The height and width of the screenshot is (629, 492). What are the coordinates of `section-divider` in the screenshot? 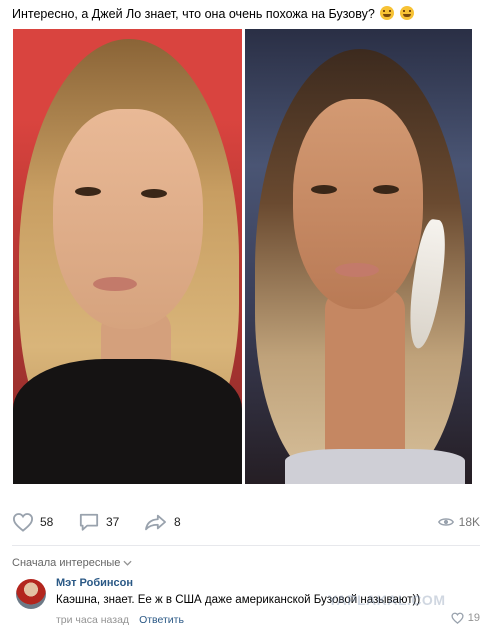 It's located at (246, 545).